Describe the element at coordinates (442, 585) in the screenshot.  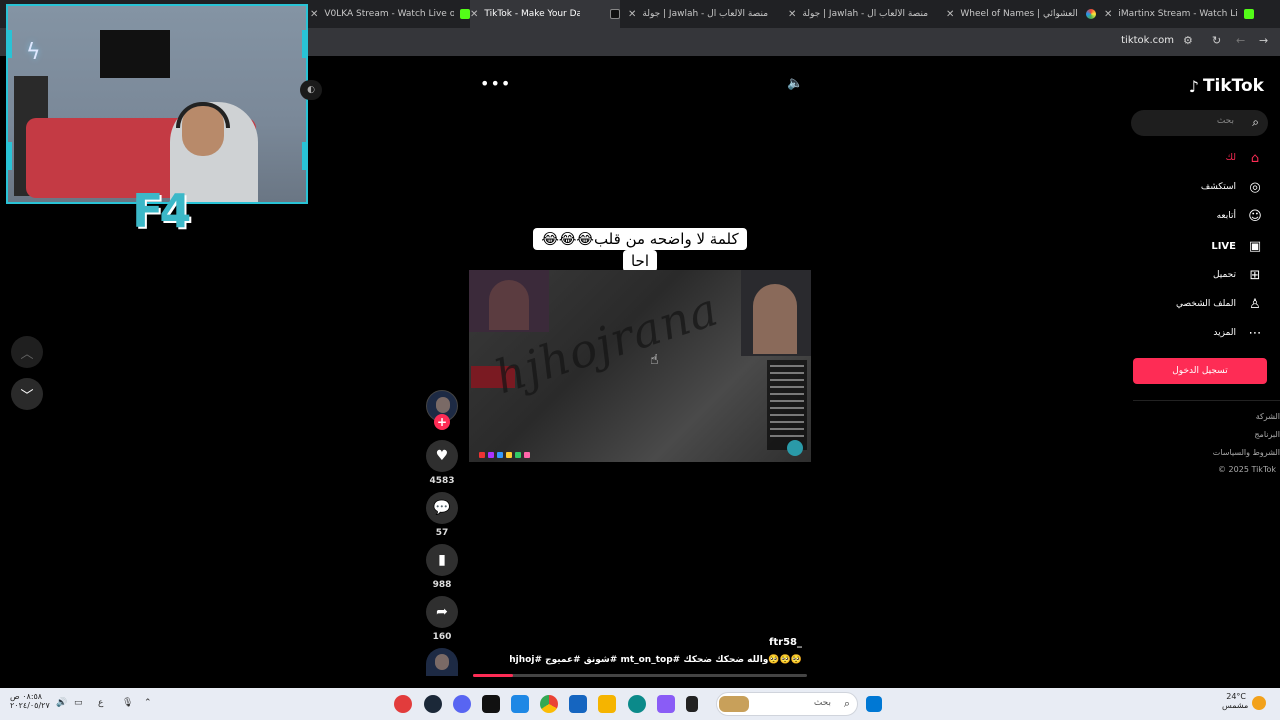
I see `save-count: 988` at that location.